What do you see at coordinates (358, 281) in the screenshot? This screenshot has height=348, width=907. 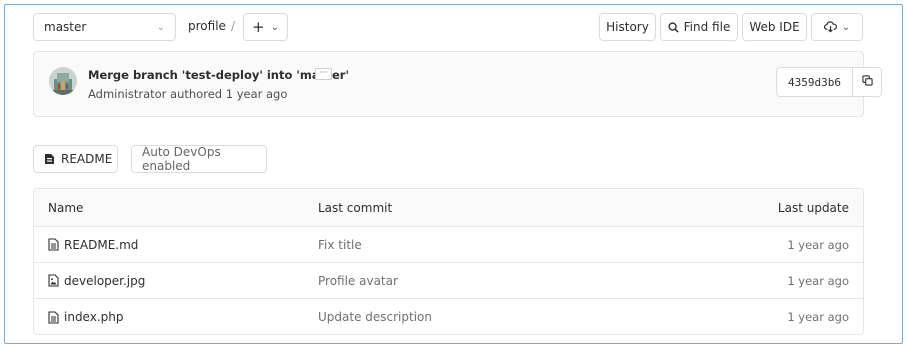 I see `commit-message-link: Profile avatar` at bounding box center [358, 281].